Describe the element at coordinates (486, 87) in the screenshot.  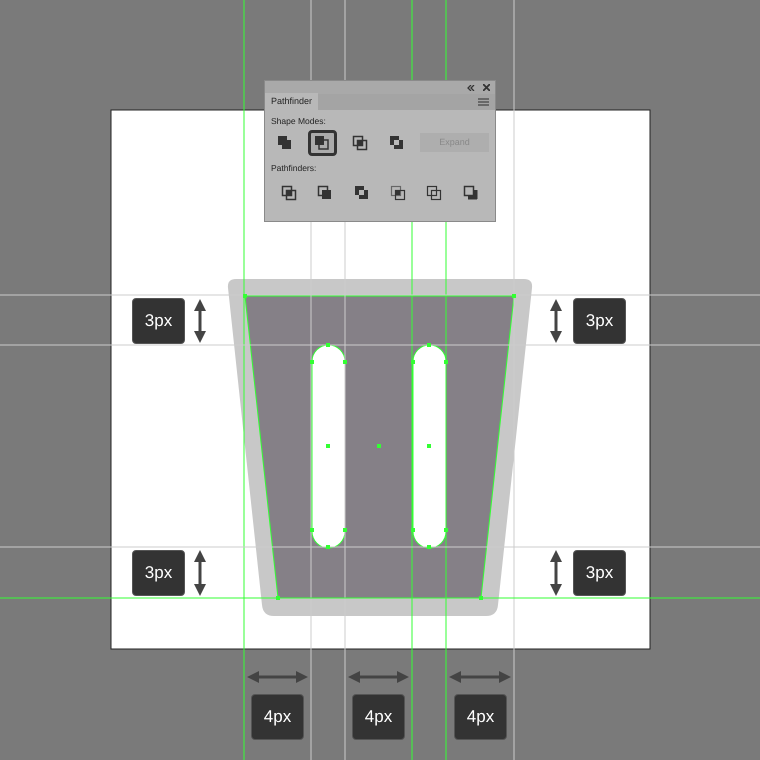
I see `close-icon` at that location.